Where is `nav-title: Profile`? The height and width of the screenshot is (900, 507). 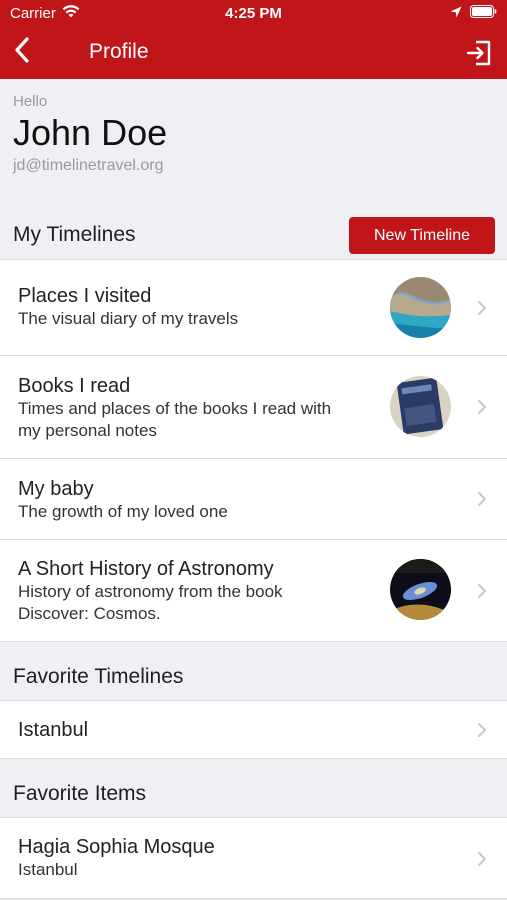
nav-title: Profile is located at coordinates (119, 51).